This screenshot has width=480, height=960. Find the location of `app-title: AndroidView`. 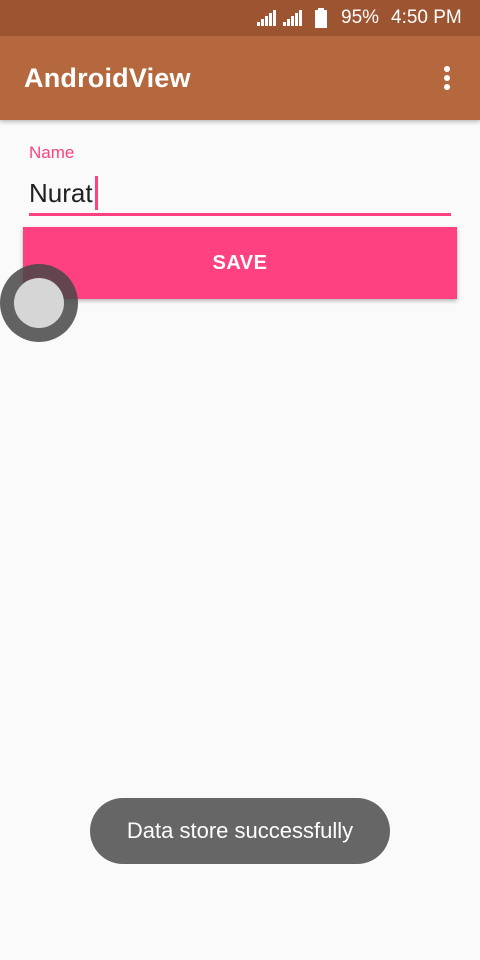

app-title: AndroidView is located at coordinates (107, 78).